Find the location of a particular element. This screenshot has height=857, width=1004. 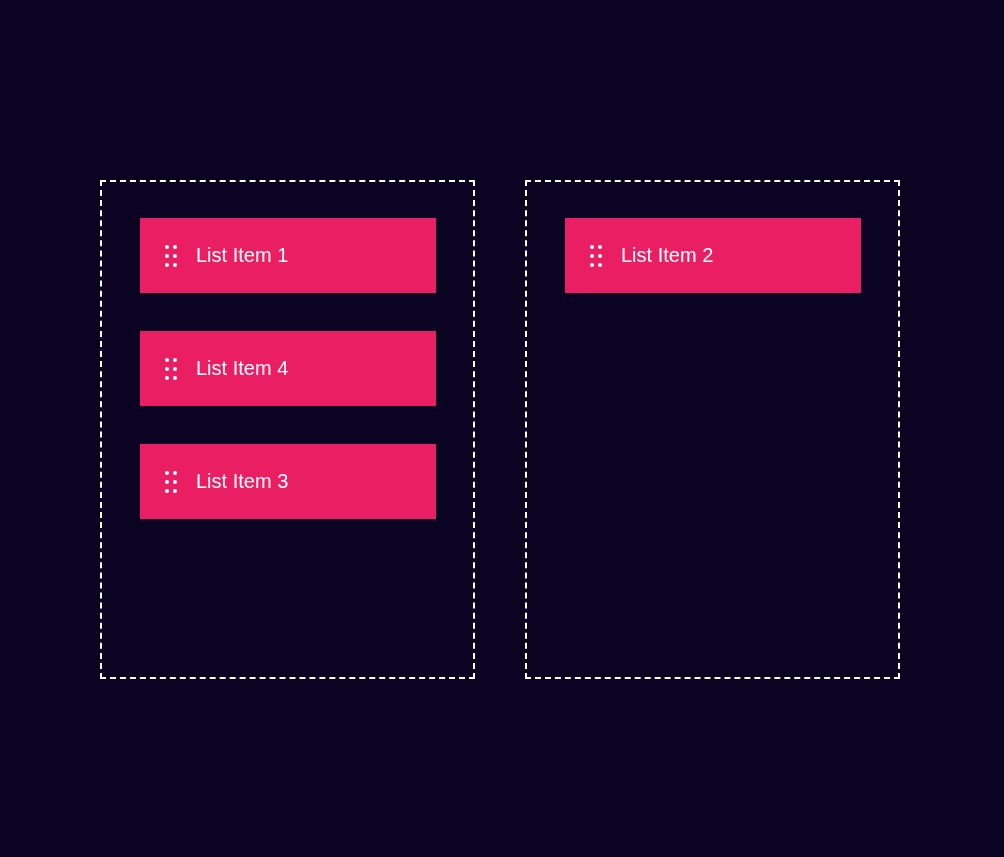

list-item: List Item 1 is located at coordinates (288, 255).